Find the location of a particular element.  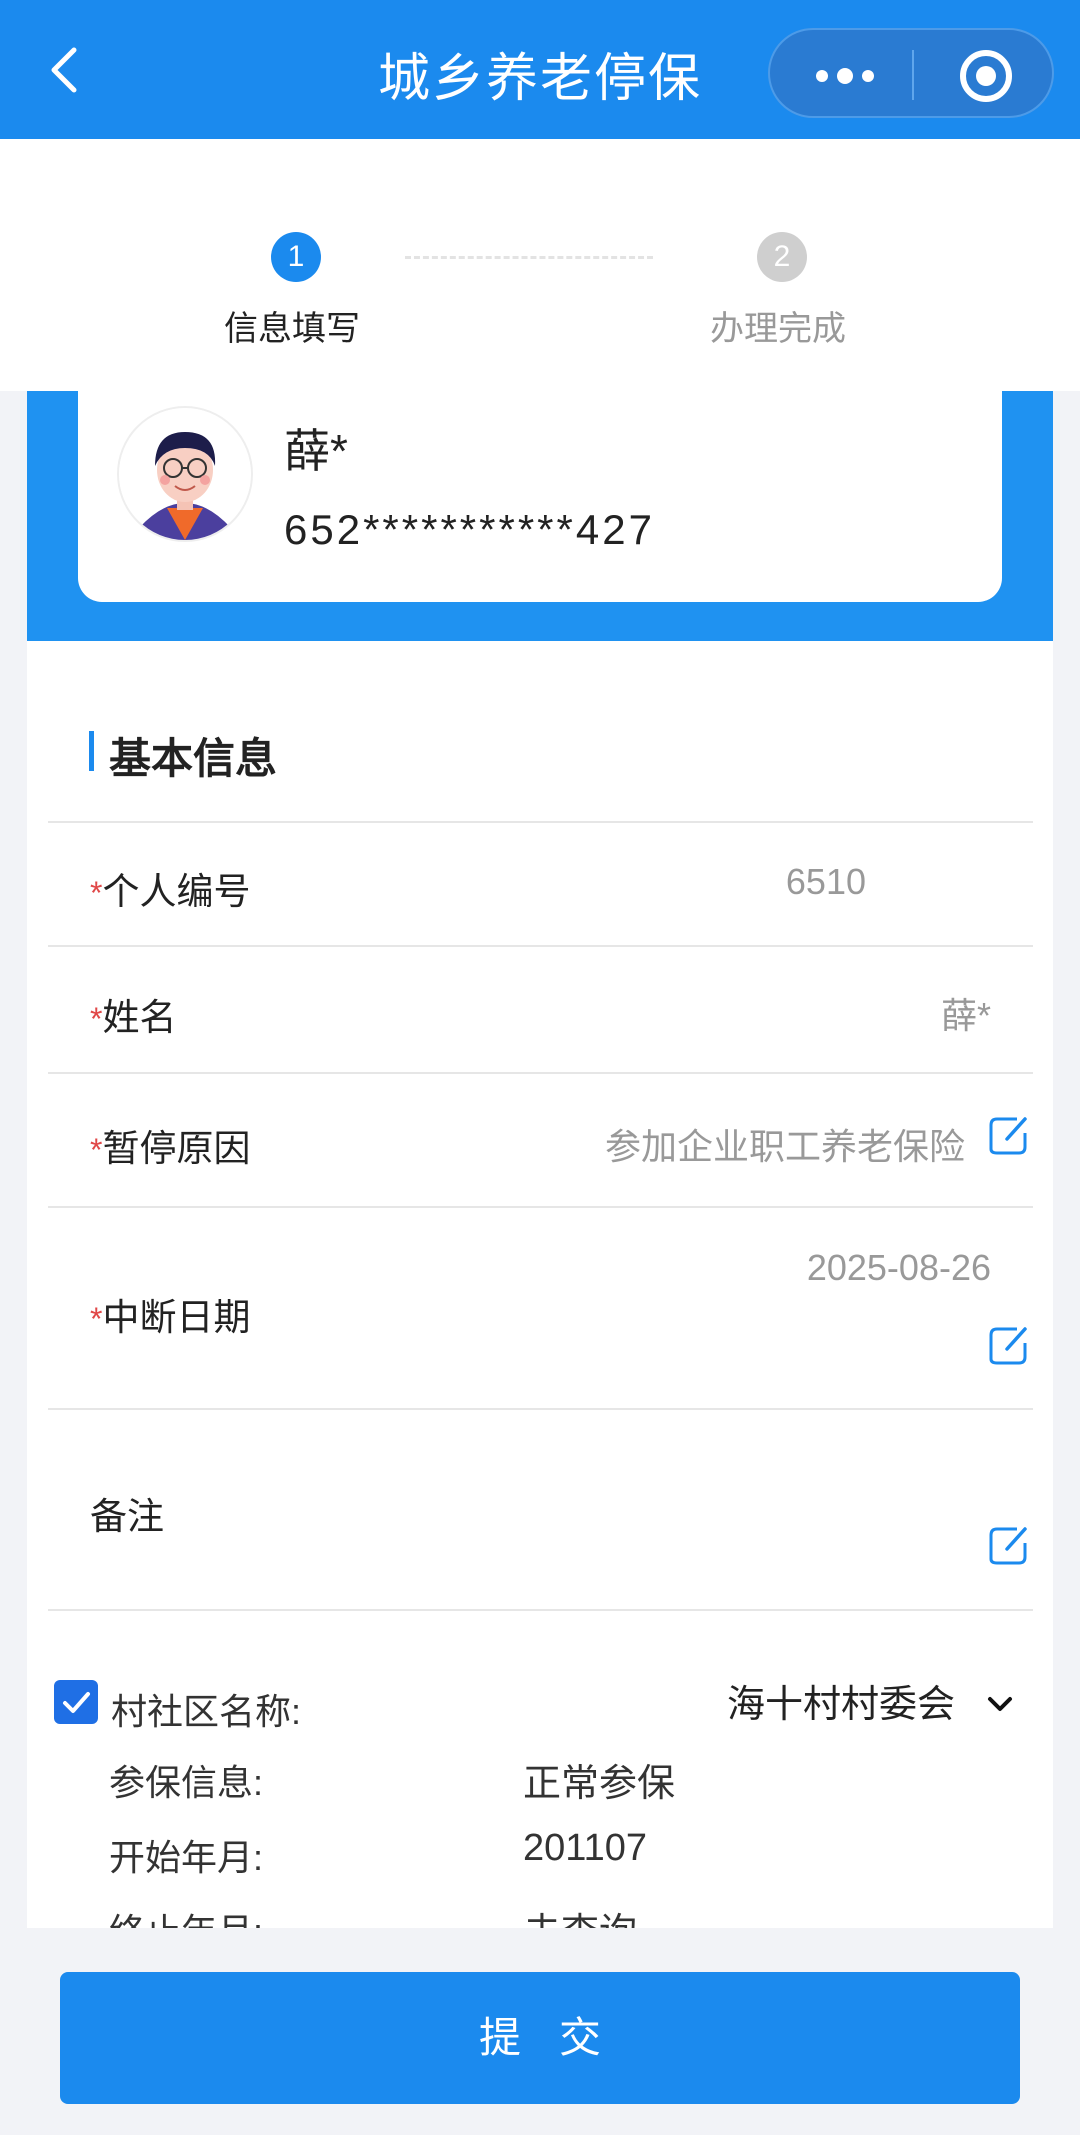

interrupt-date-value: 2025-08-26 is located at coordinates (899, 1268).